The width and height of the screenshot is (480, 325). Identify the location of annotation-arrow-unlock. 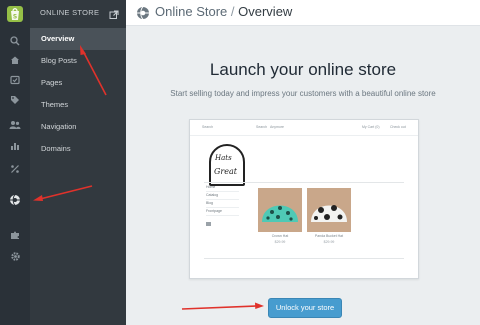
(222, 306).